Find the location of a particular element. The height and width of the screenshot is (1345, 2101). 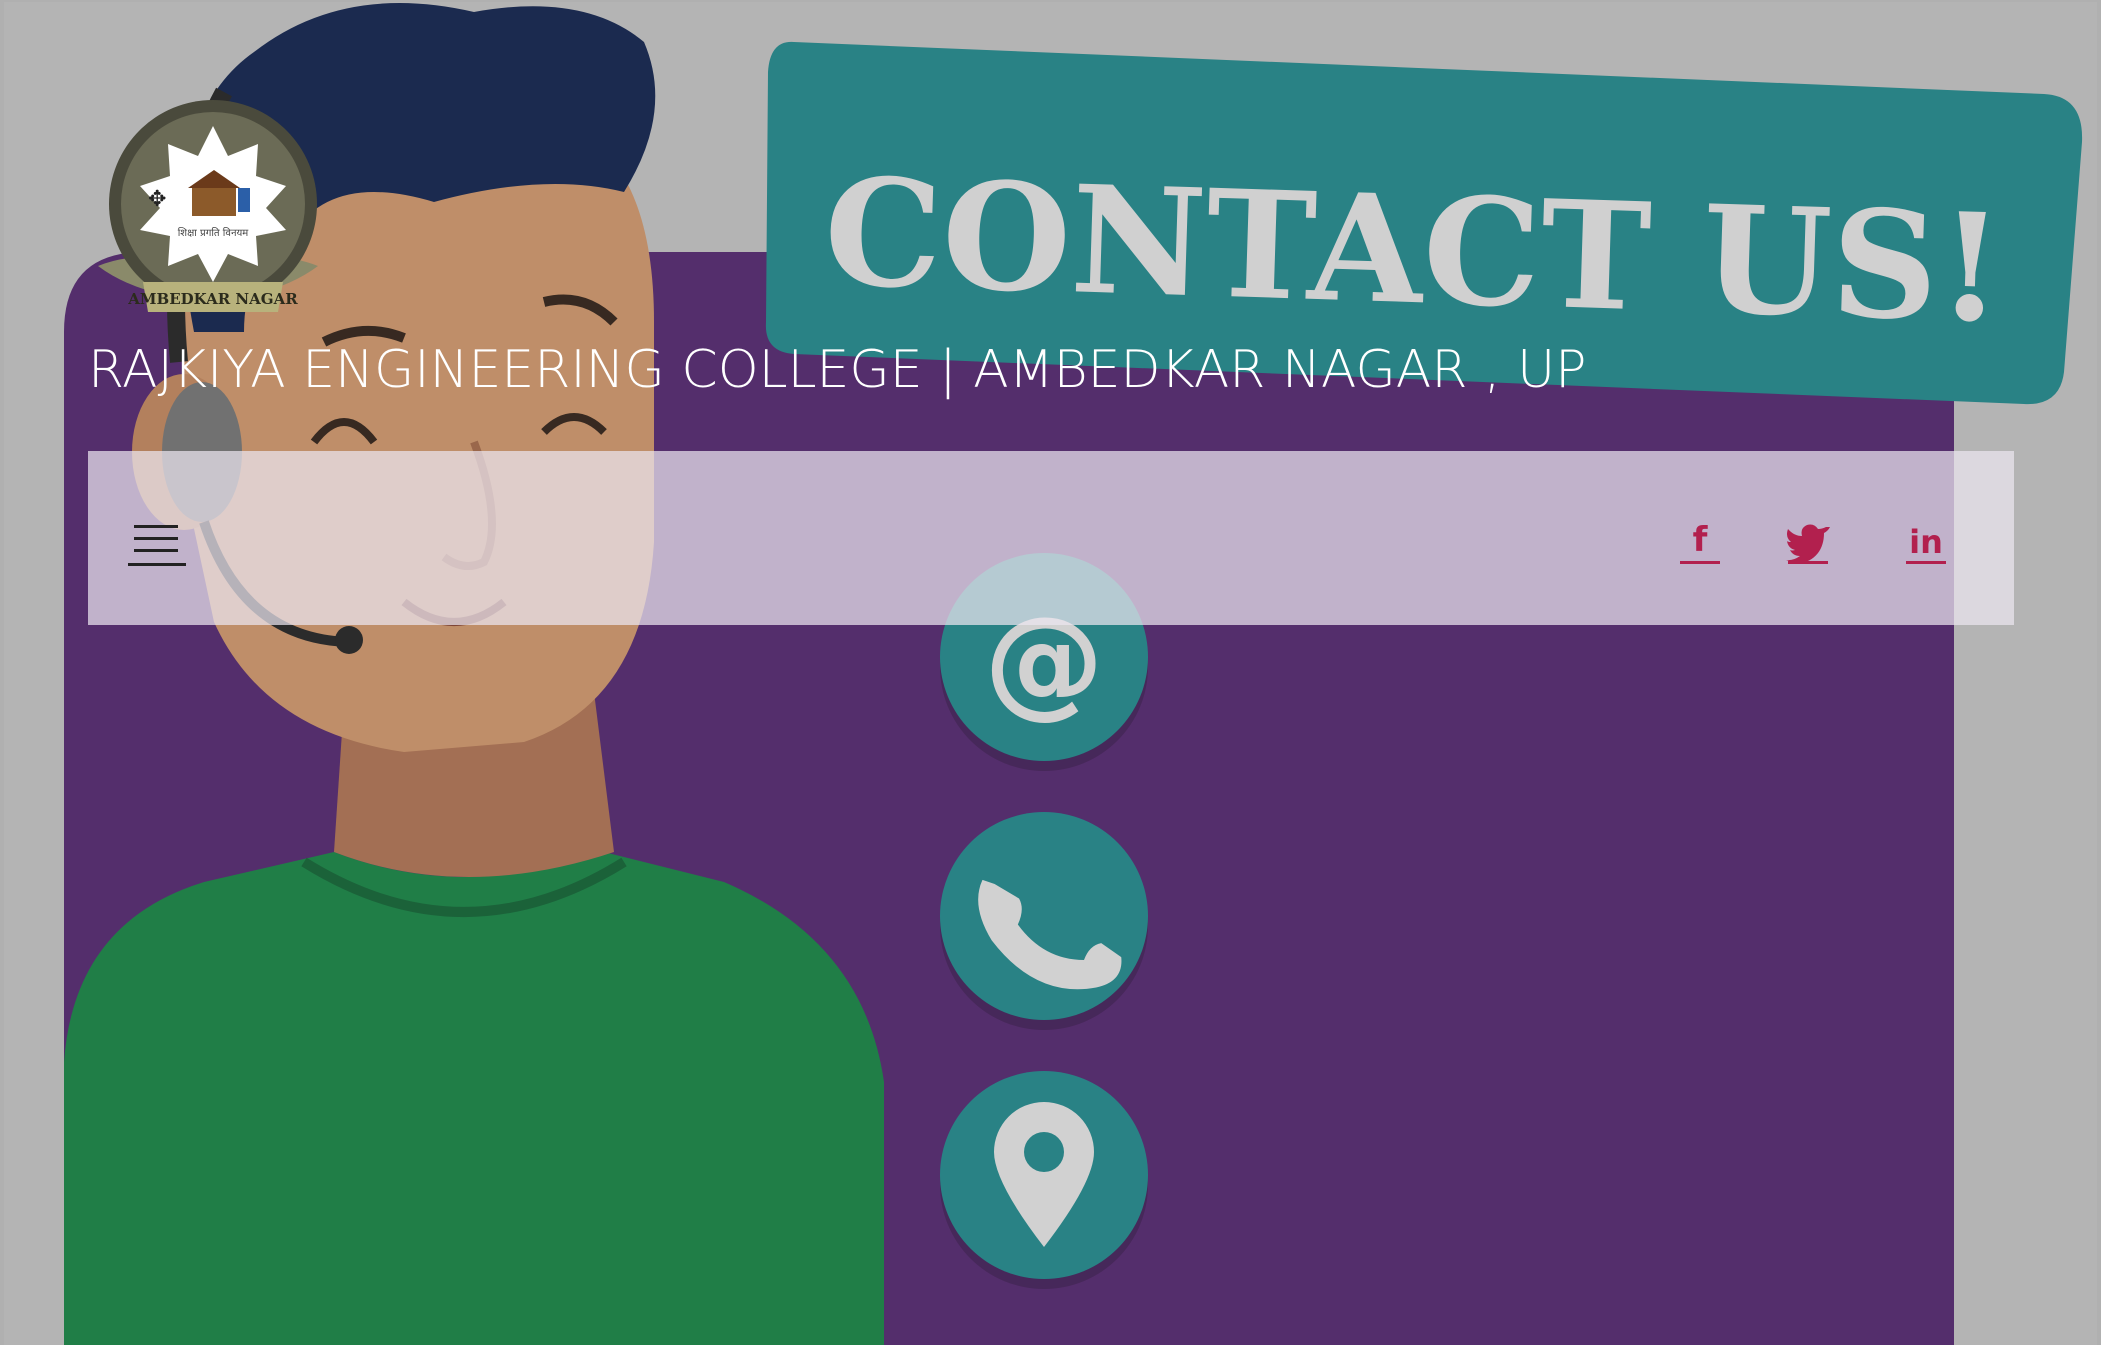

svg-text: शिक्षा प्रगति विनयम is located at coordinates (214, 233).